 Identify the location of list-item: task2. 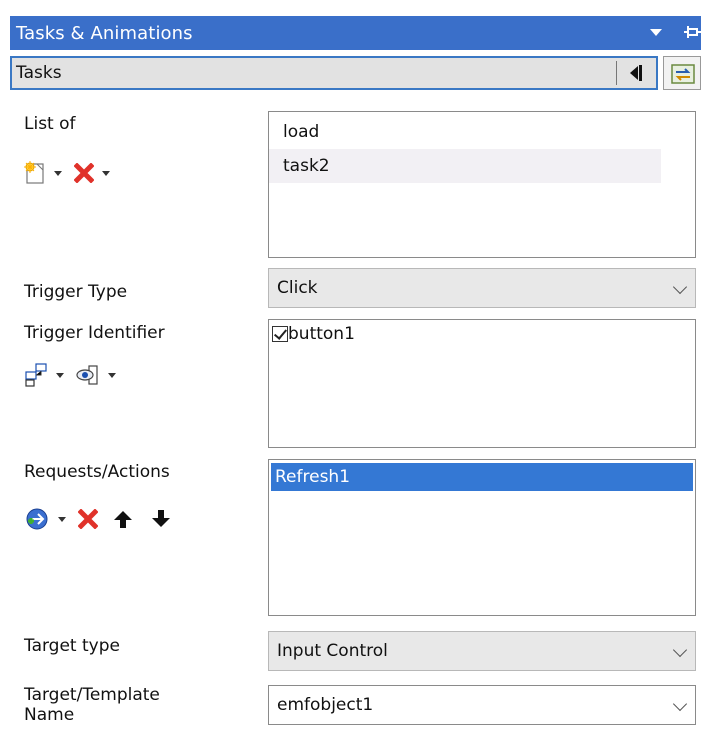
(465, 166).